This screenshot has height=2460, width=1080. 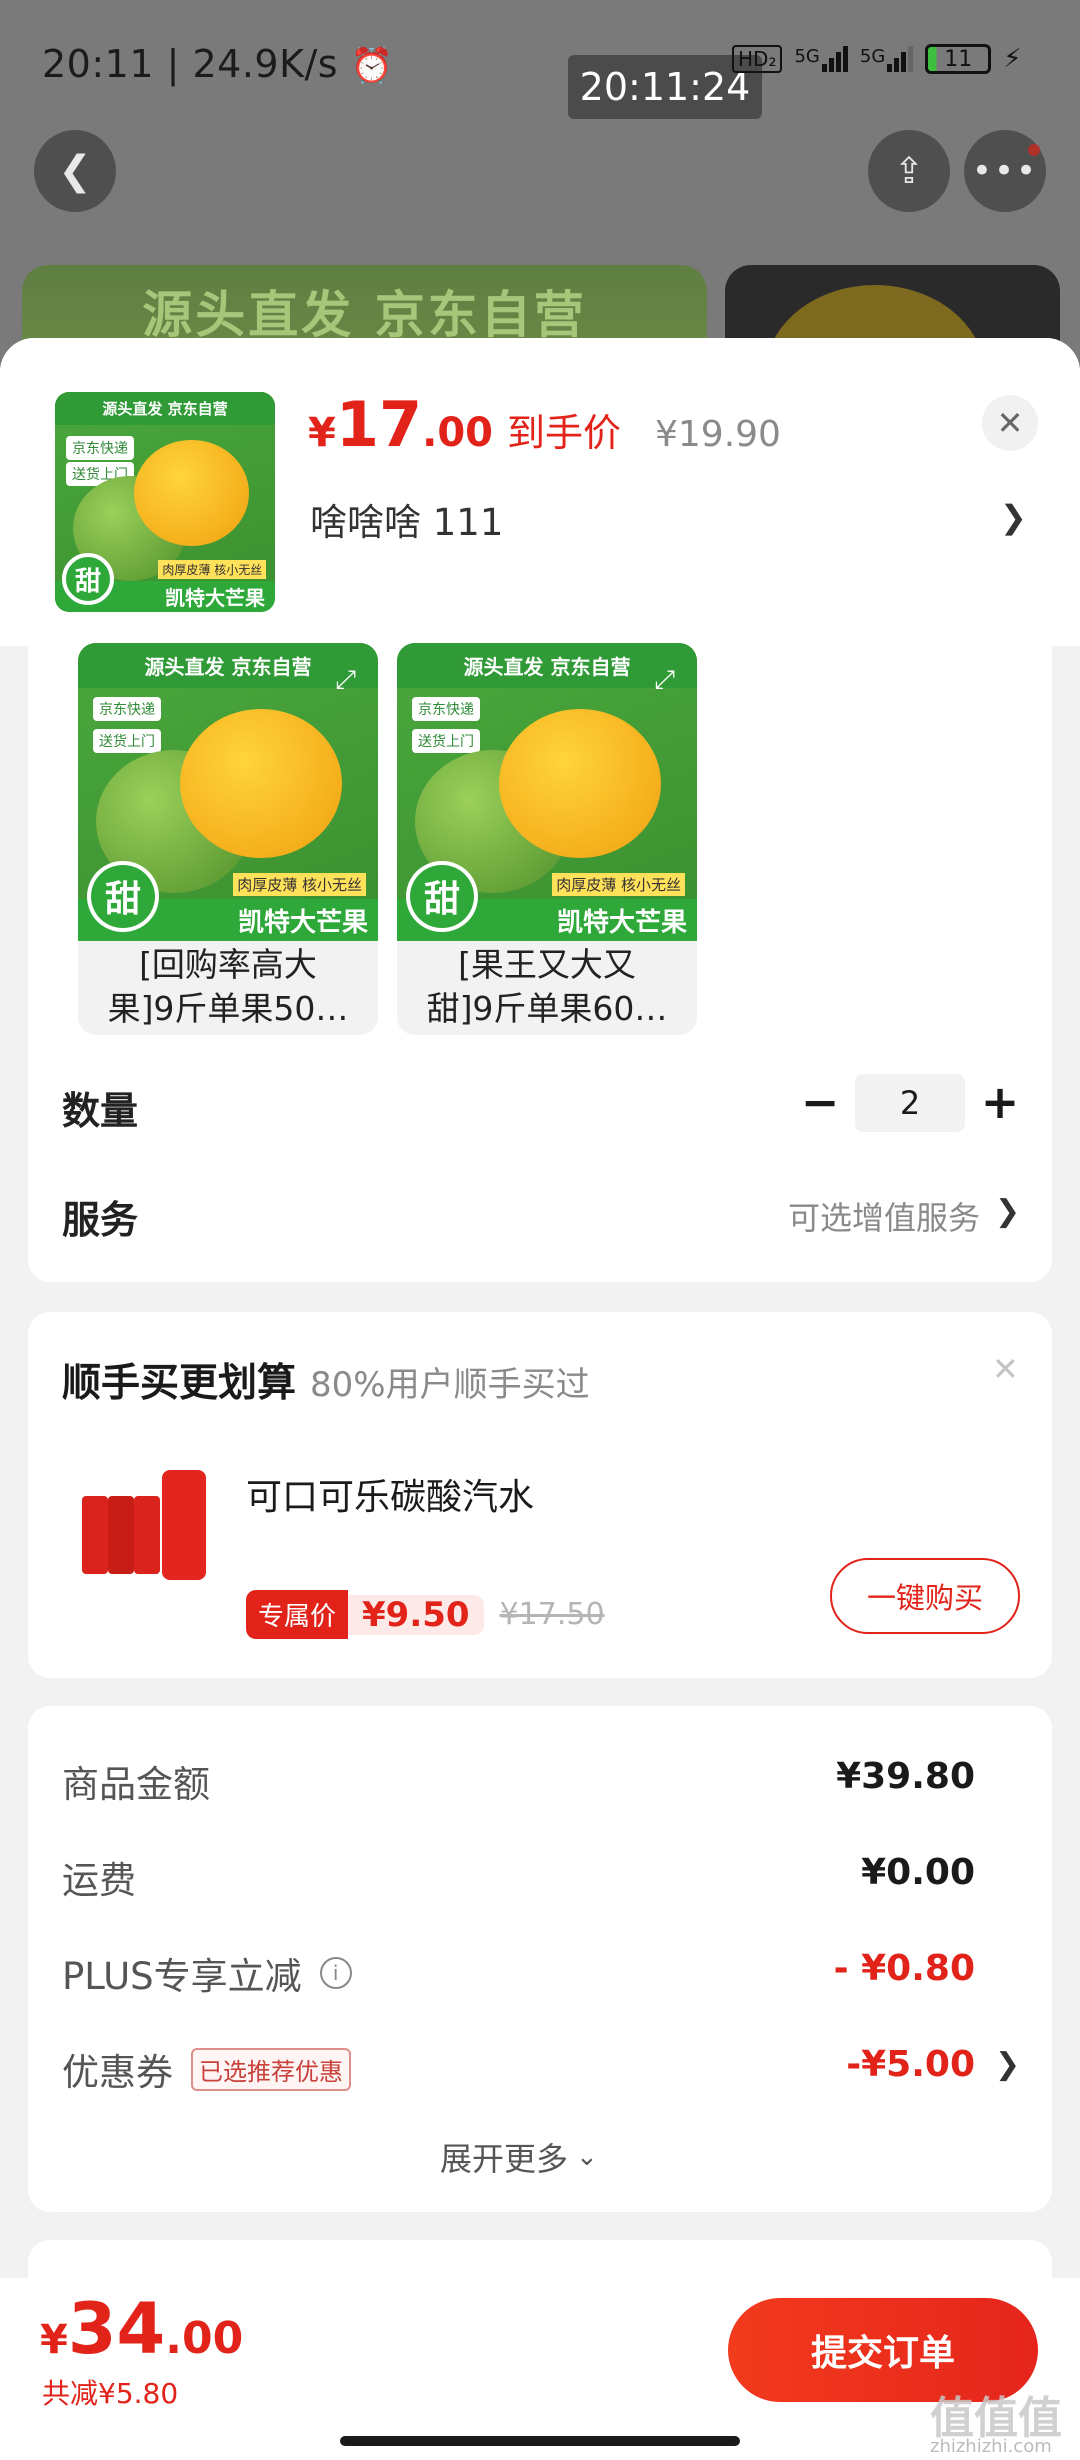 What do you see at coordinates (958, 59) in the screenshot?
I see `battery-icon: 11` at bounding box center [958, 59].